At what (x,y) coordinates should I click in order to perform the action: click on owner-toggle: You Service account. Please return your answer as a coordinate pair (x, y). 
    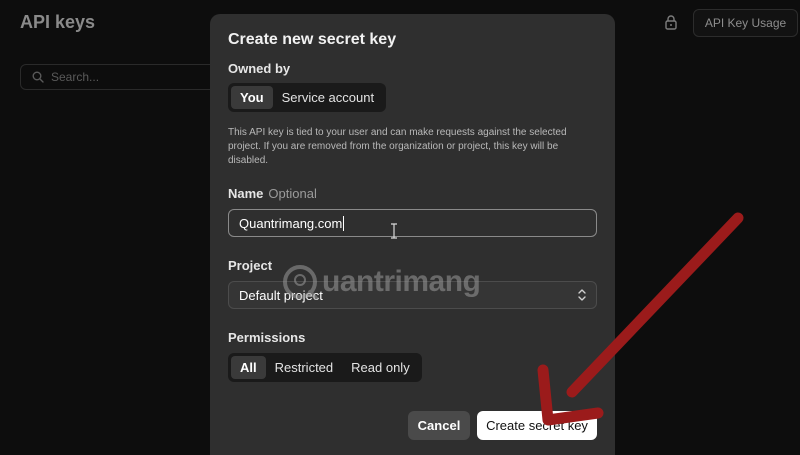
    Looking at the image, I should click on (307, 97).